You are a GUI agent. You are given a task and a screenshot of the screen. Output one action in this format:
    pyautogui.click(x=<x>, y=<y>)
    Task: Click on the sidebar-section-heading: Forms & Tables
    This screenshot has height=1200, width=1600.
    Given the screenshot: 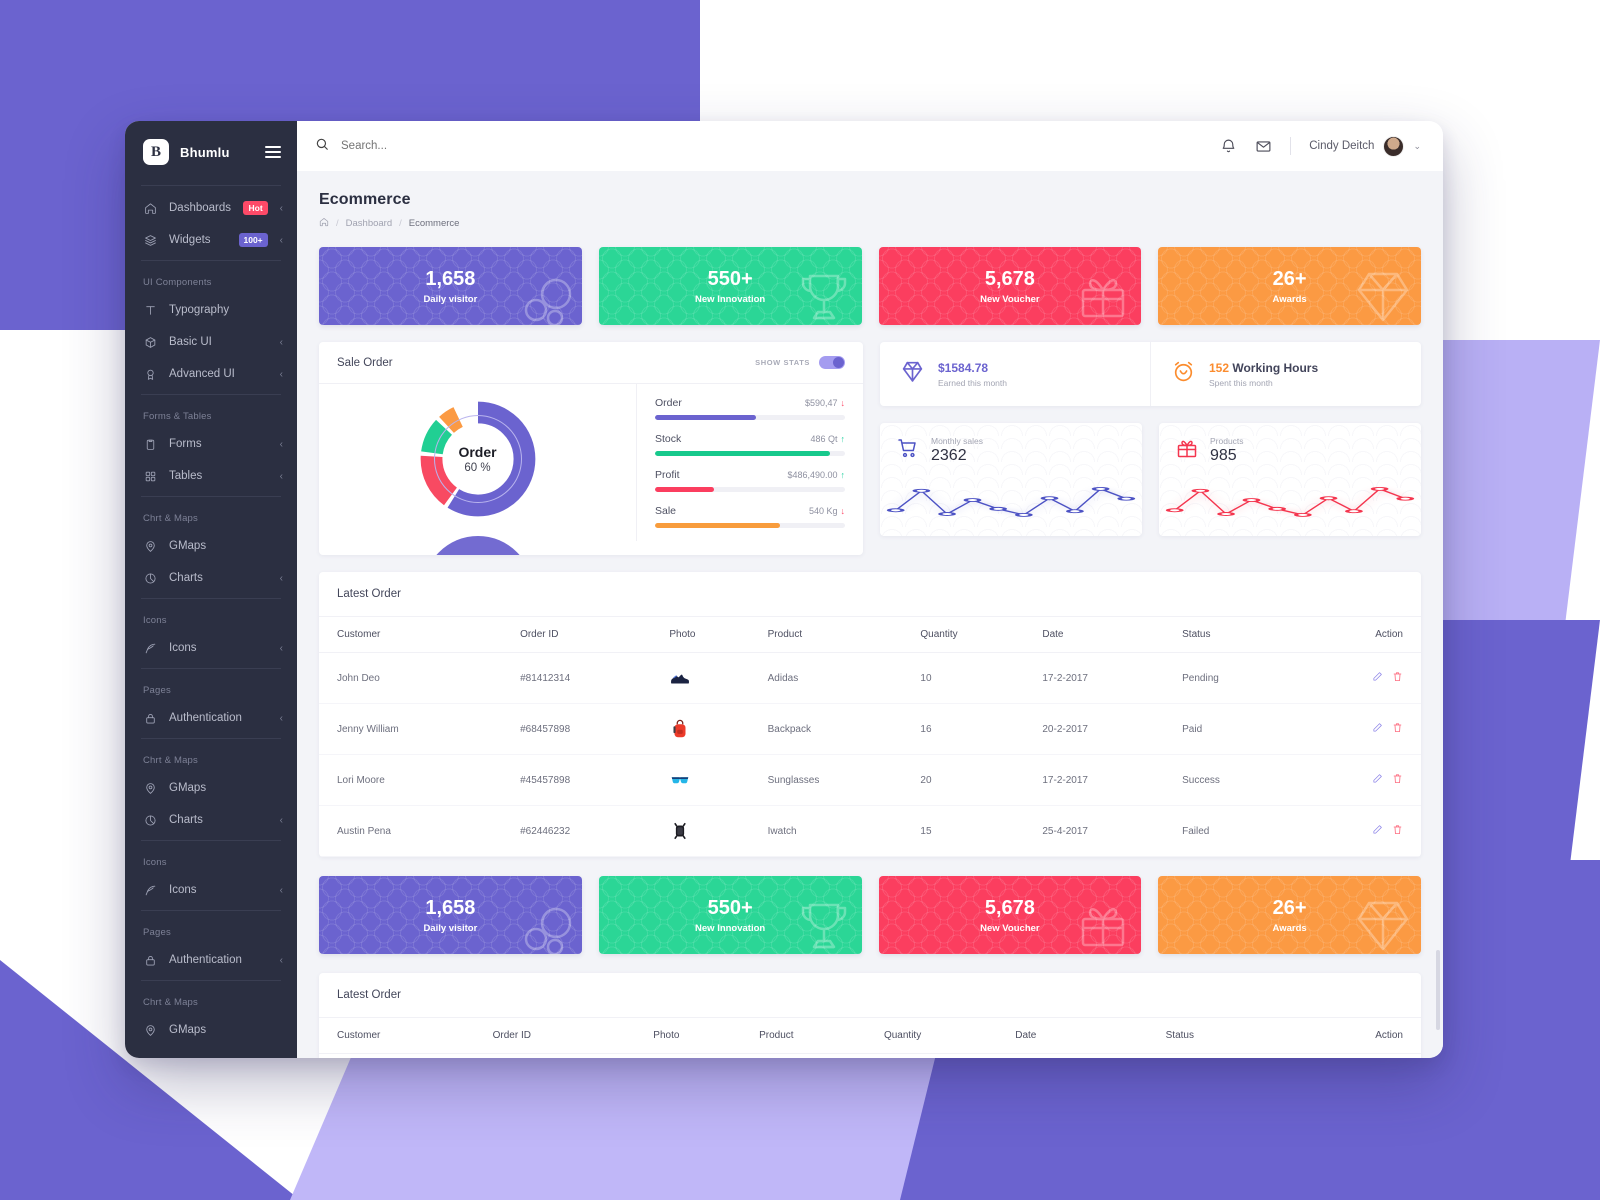 What is the action you would take?
    pyautogui.click(x=177, y=417)
    